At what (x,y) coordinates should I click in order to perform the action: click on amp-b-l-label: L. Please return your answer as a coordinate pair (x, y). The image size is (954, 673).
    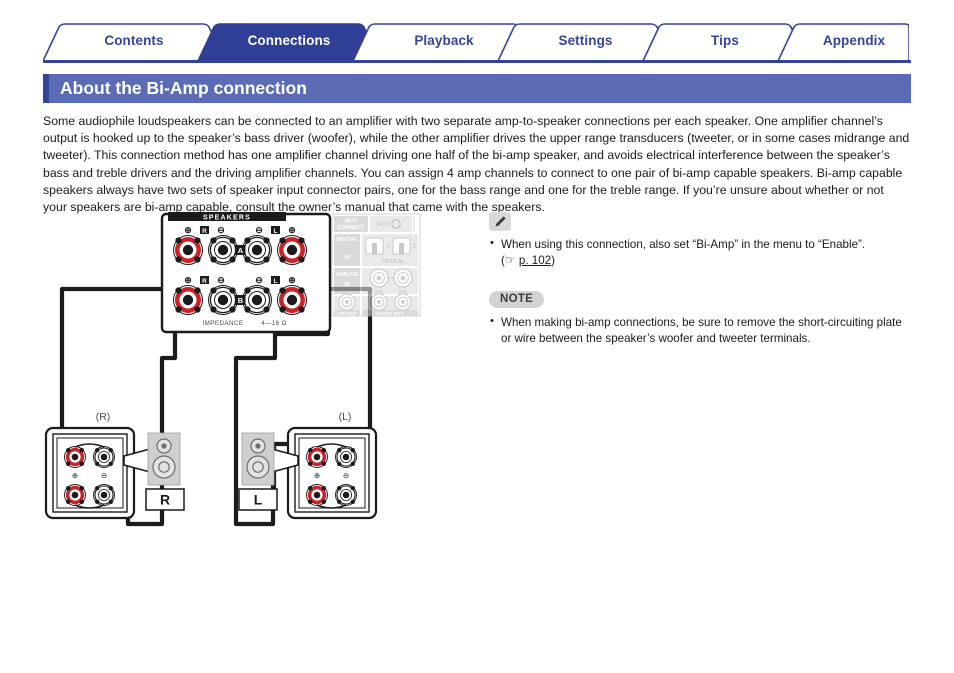
    Looking at the image, I should click on (276, 281).